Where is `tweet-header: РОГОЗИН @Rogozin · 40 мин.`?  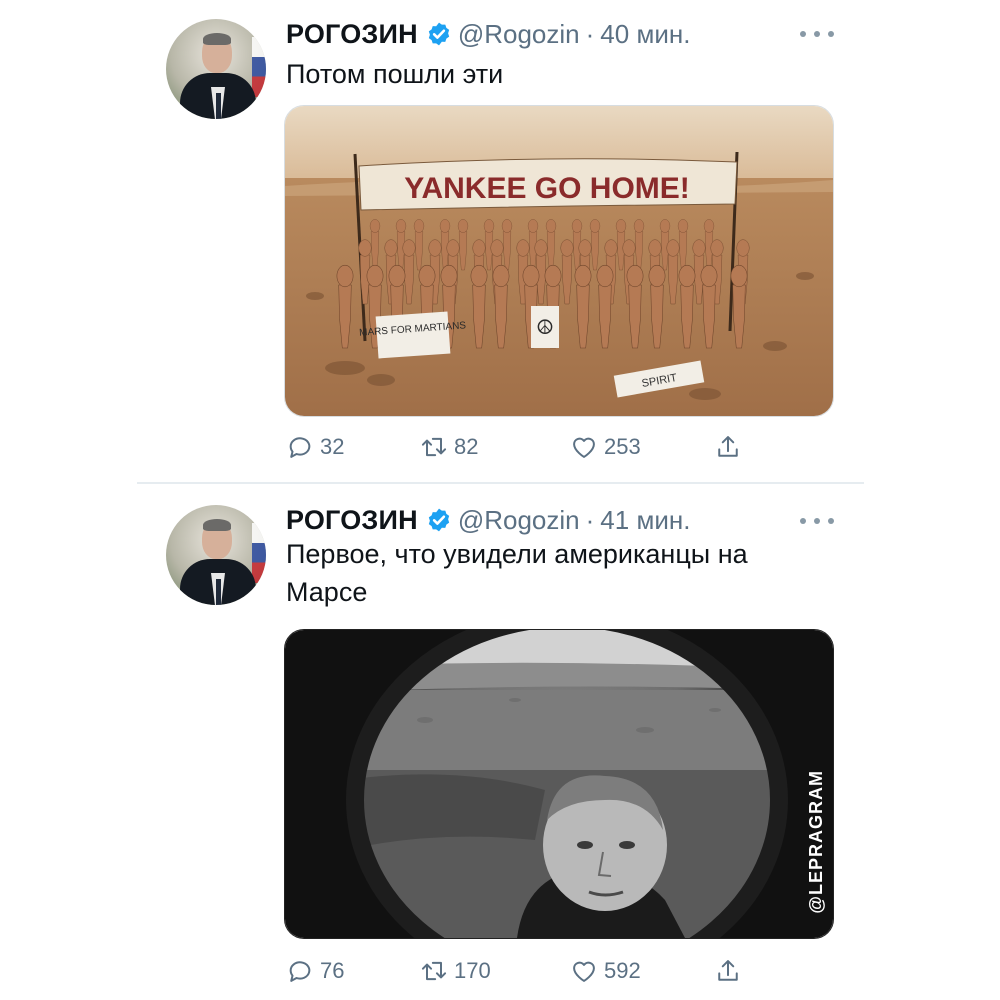 tweet-header: РОГОЗИН @Rogozin · 40 мин. is located at coordinates (488, 34).